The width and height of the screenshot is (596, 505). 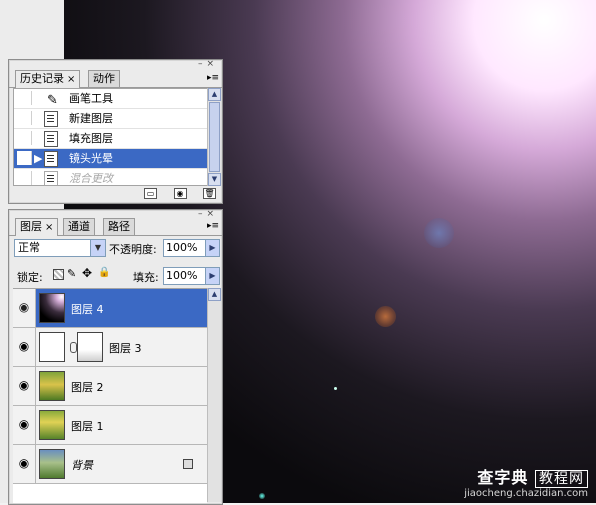 I want to click on history-item-selected: ▶ 镜头光晕, so click(x=113, y=159).